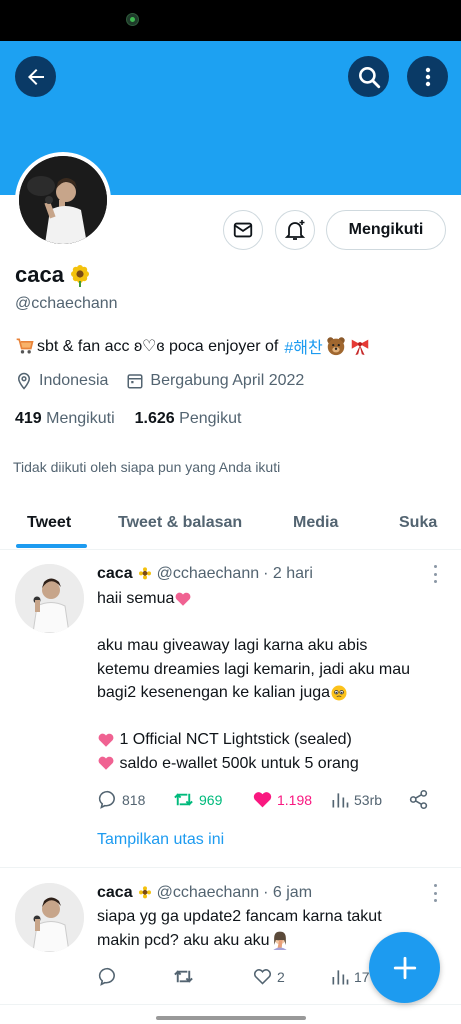 Image resolution: width=461 pixels, height=1024 pixels. I want to click on arrow-left-icon, so click(35, 76).